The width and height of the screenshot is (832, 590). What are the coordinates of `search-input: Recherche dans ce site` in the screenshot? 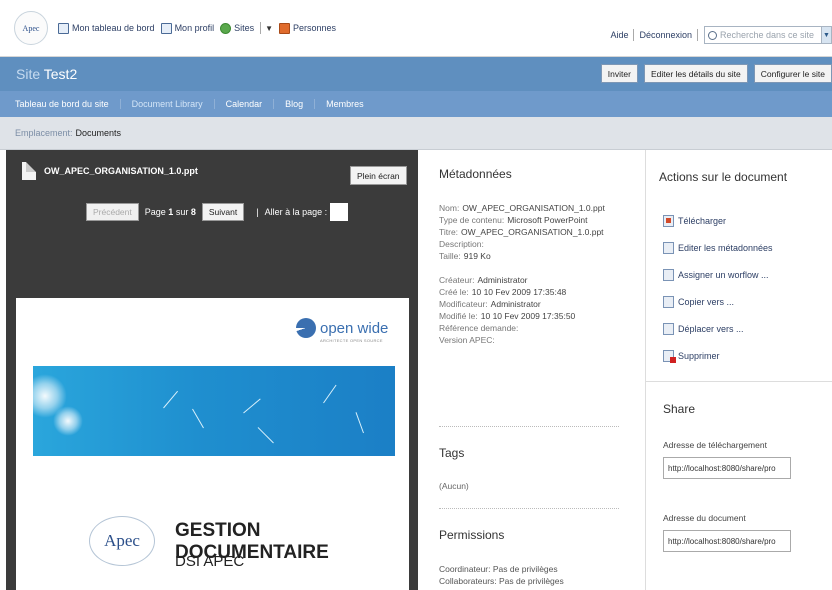 It's located at (763, 35).